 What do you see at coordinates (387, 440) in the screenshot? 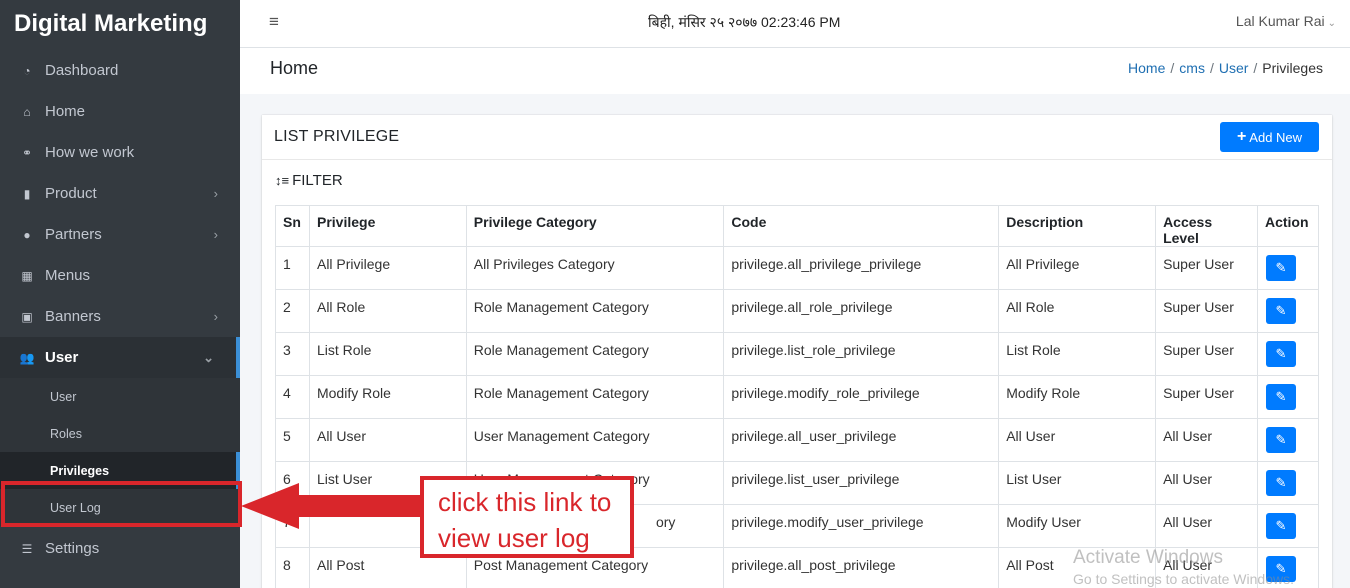
I see `cell-privilege: All User` at bounding box center [387, 440].